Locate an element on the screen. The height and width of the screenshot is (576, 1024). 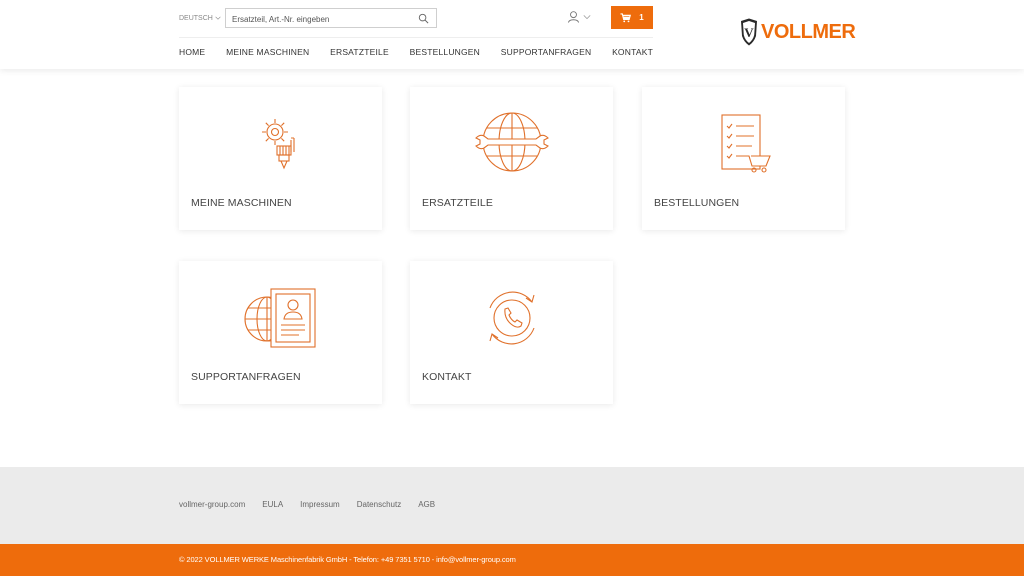
tile-label: SUPPORTANFRAGEN is located at coordinates (246, 377).